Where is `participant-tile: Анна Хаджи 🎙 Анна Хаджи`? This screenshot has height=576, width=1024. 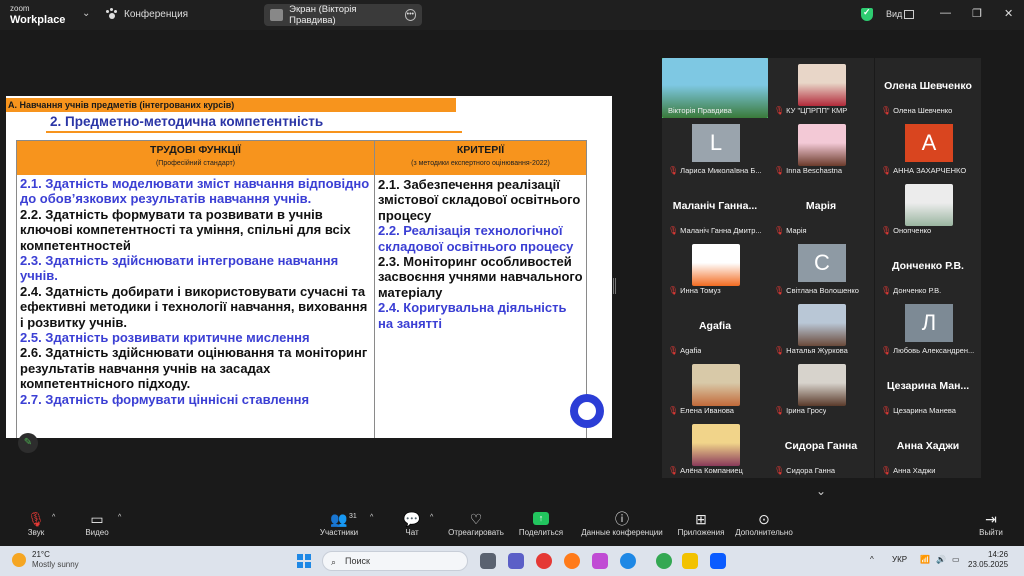
participant-tile: Анна Хаджи 🎙 Анна Хаджи is located at coordinates (928, 448).